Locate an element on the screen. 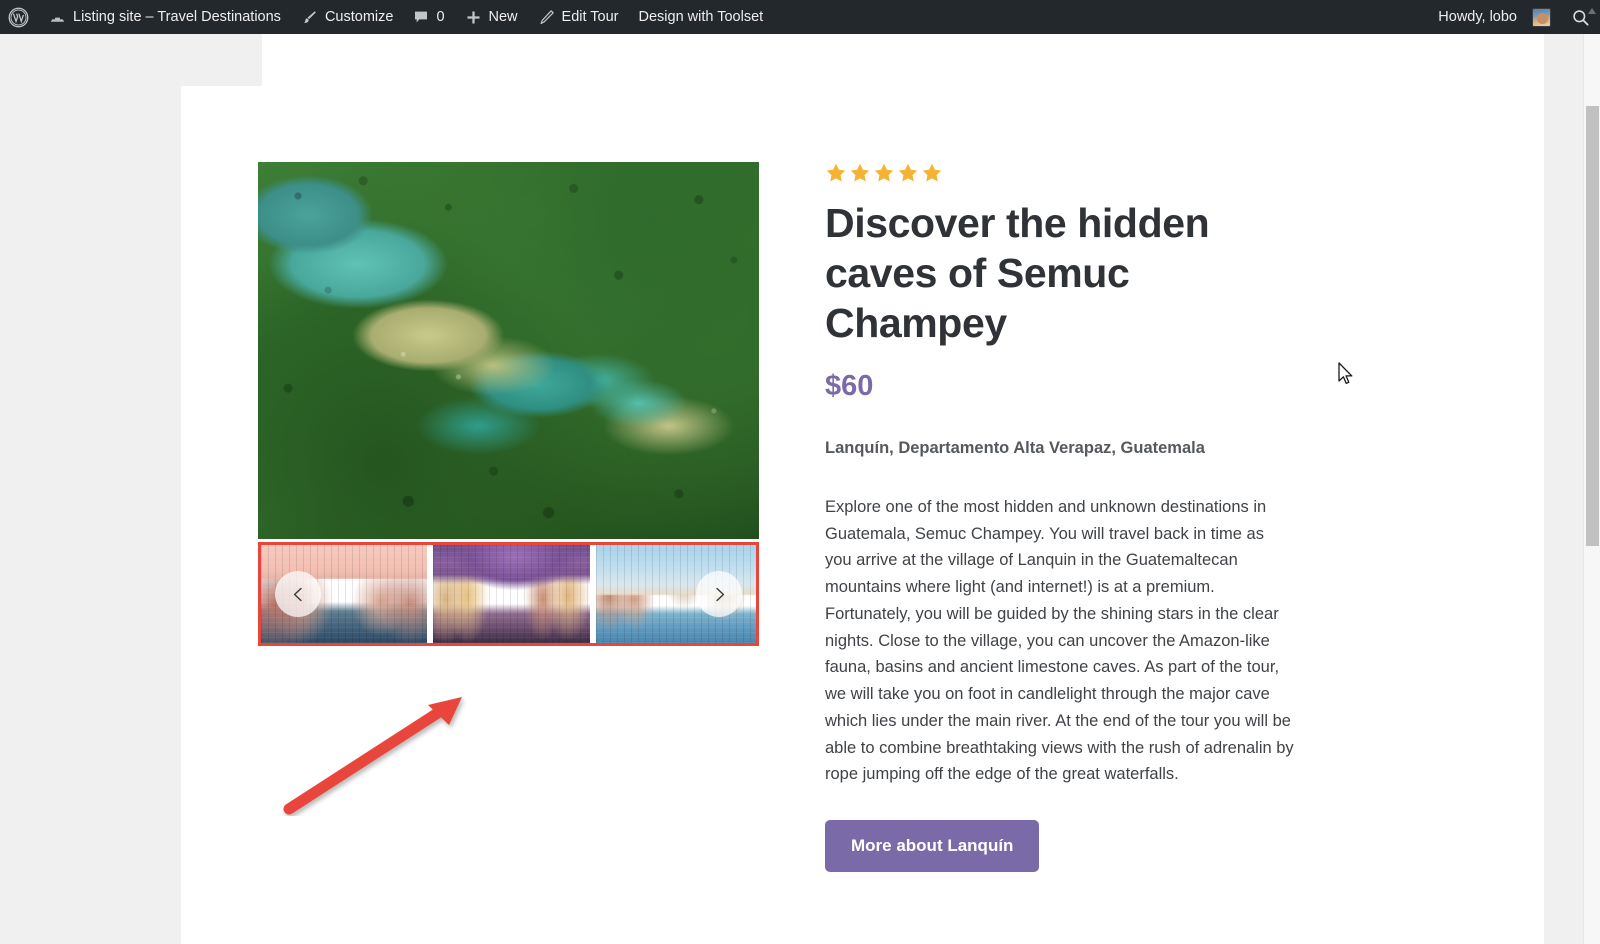  gallery-thumbnail-carousel is located at coordinates (508, 594).